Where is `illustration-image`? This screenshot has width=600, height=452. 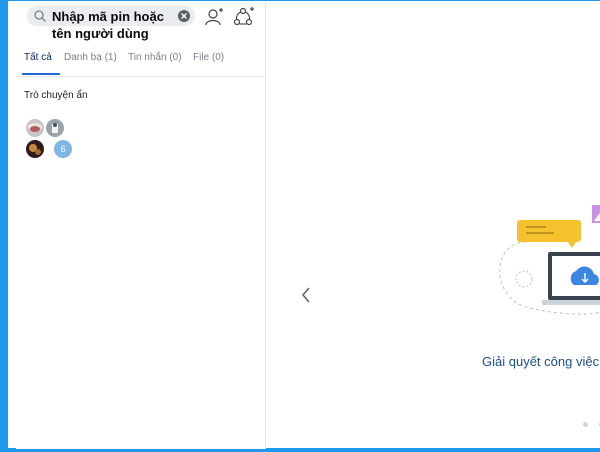
illustration-image is located at coordinates (549, 260).